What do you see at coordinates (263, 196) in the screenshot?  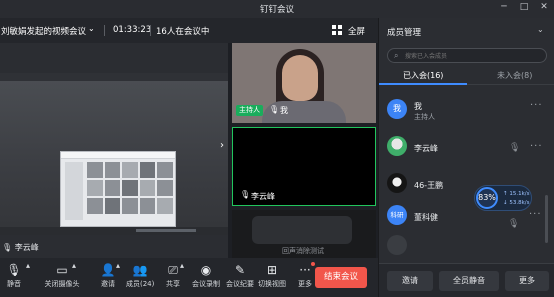 I see `tile-name: 李云峰` at bounding box center [263, 196].